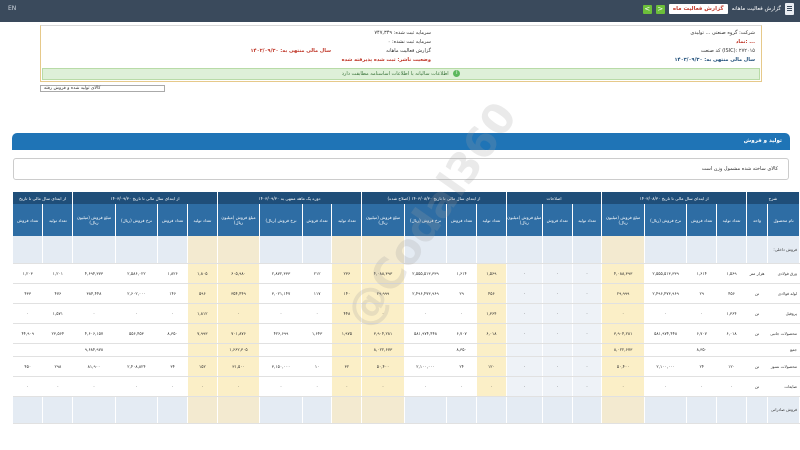 The image size is (800, 450). Describe the element at coordinates (409, 42) in the screenshot. I see `unregistered-capital: سرمایه ثبت نشده: ۰` at that location.